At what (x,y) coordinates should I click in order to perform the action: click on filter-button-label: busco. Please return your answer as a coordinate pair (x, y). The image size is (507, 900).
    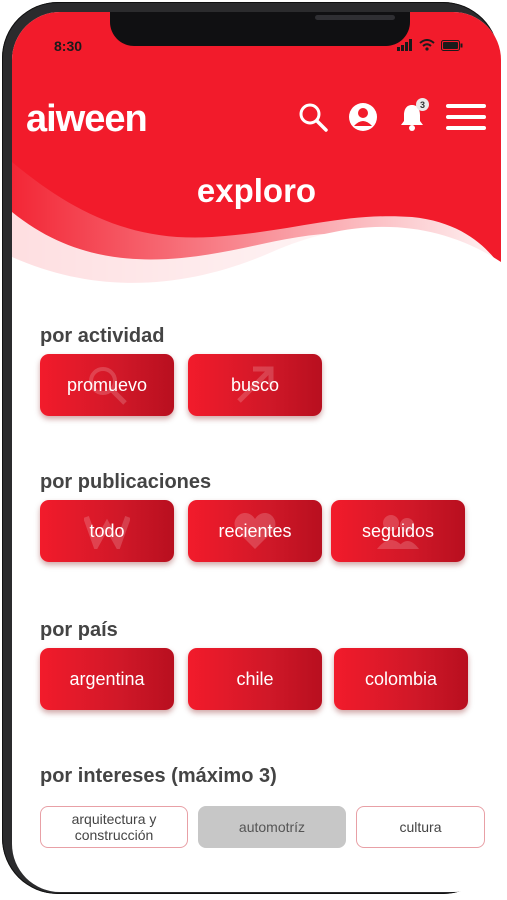
    Looking at the image, I should click on (255, 384).